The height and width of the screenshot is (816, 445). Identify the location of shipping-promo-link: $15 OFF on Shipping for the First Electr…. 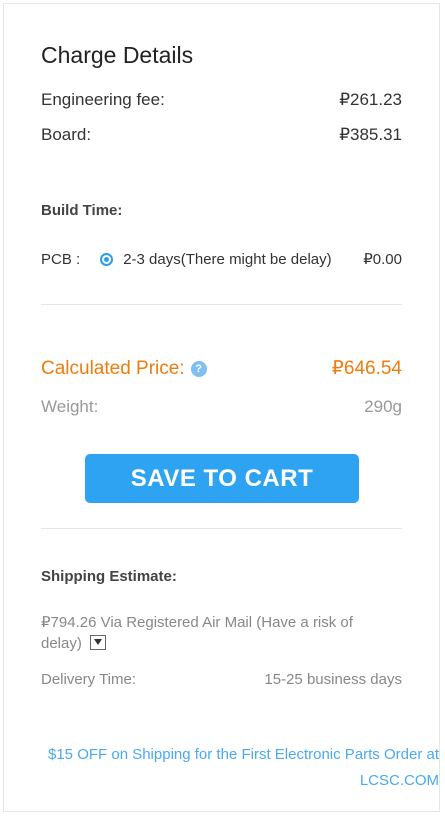
(236, 768).